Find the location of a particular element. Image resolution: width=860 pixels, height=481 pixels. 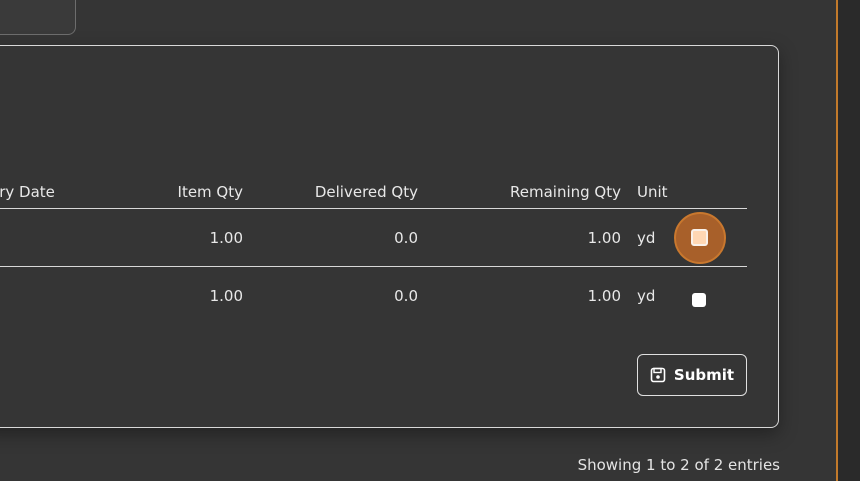

header-item-qty: Item Qty is located at coordinates (181, 190).